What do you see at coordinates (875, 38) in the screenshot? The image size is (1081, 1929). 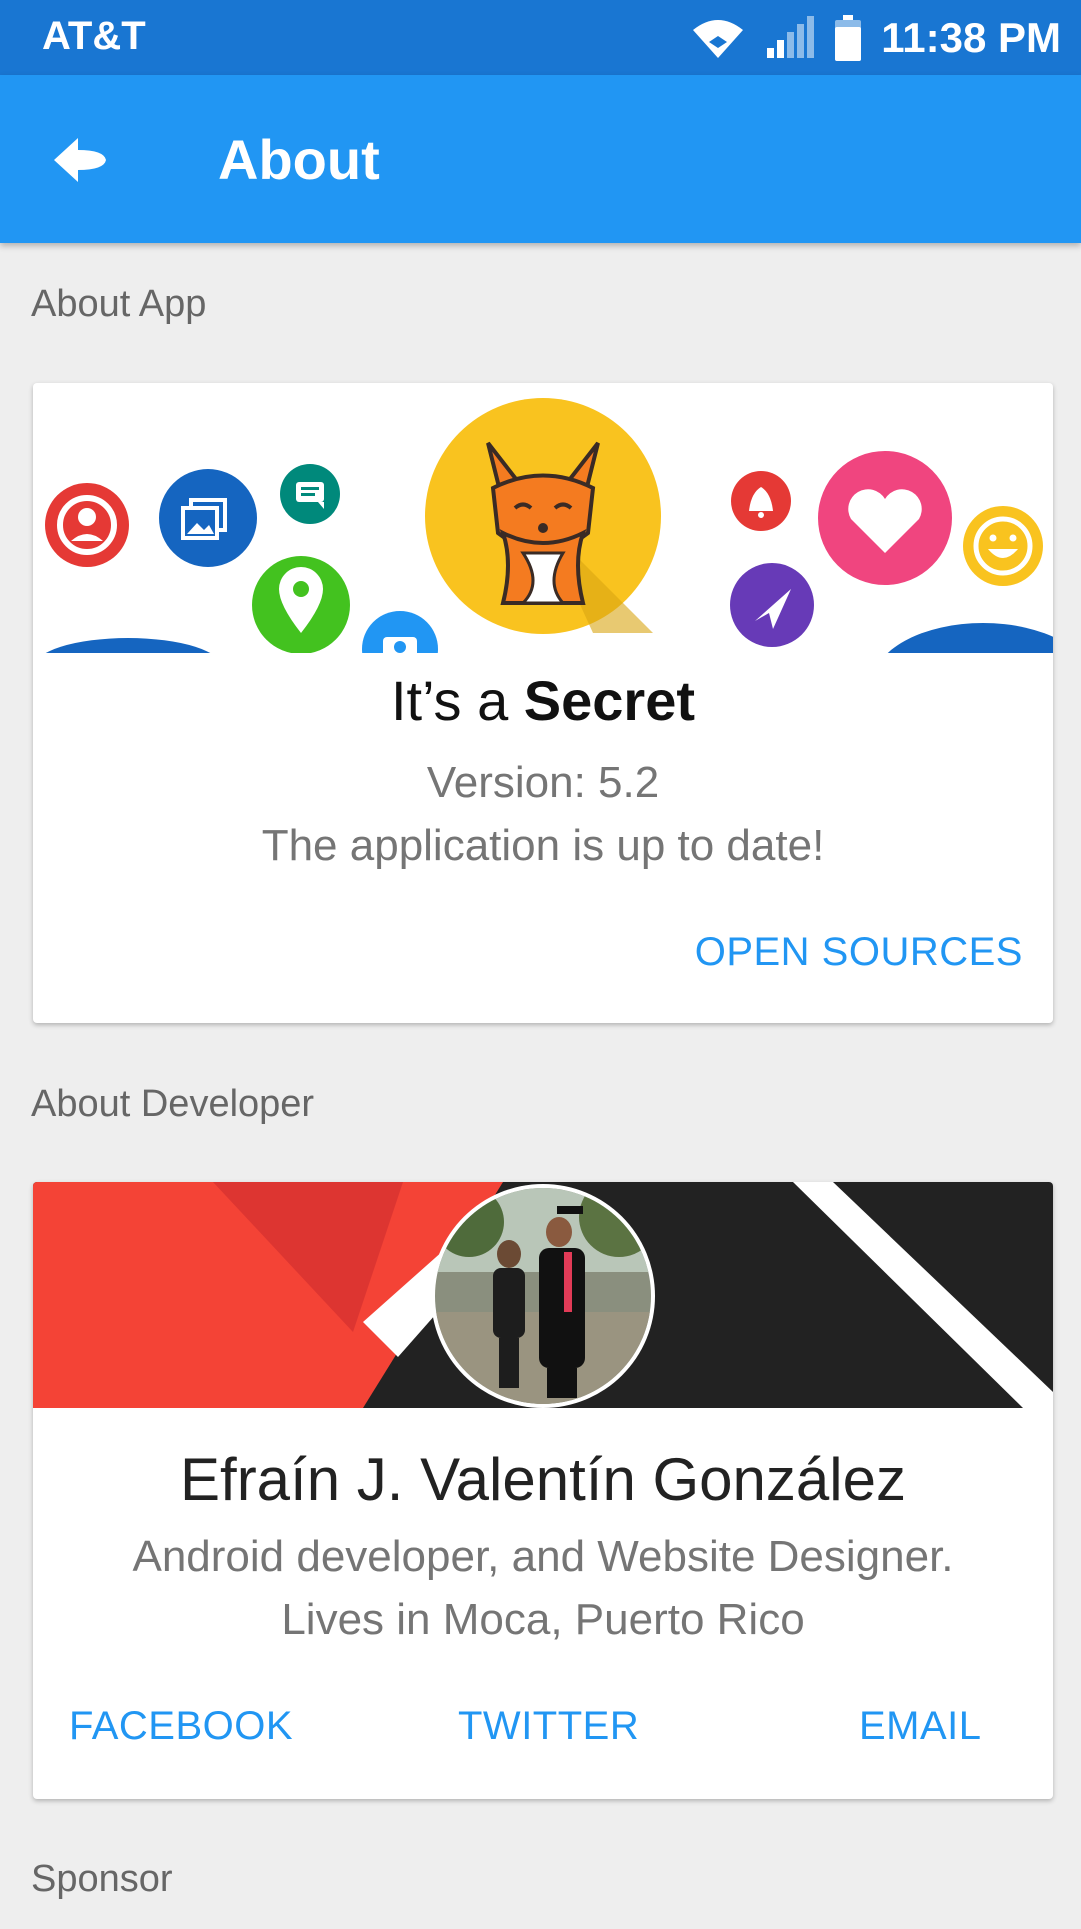 I see `status-icons: 11:38 PM` at bounding box center [875, 38].